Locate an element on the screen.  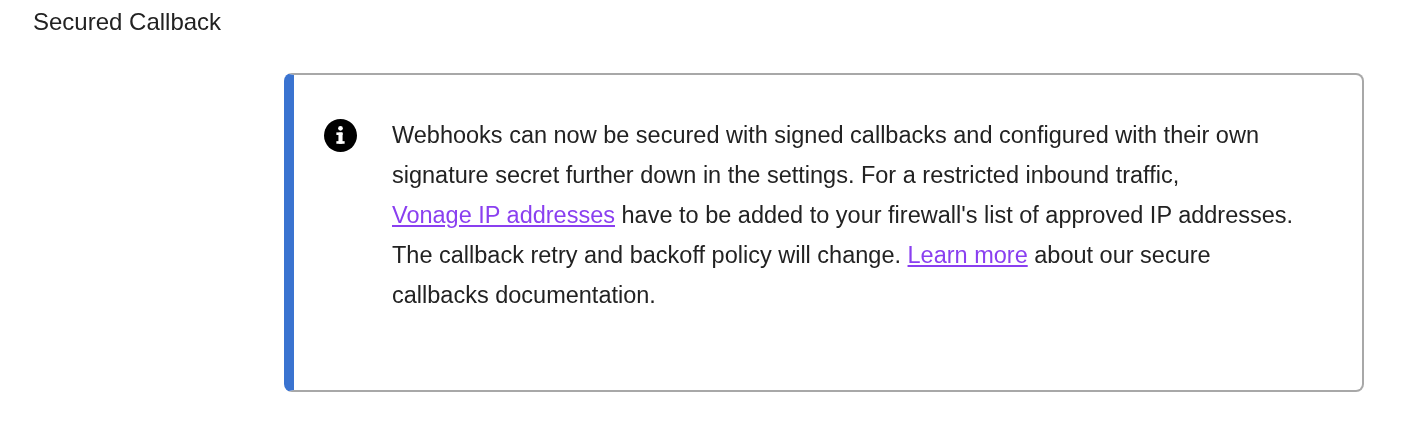
info-icon is located at coordinates (340, 135).